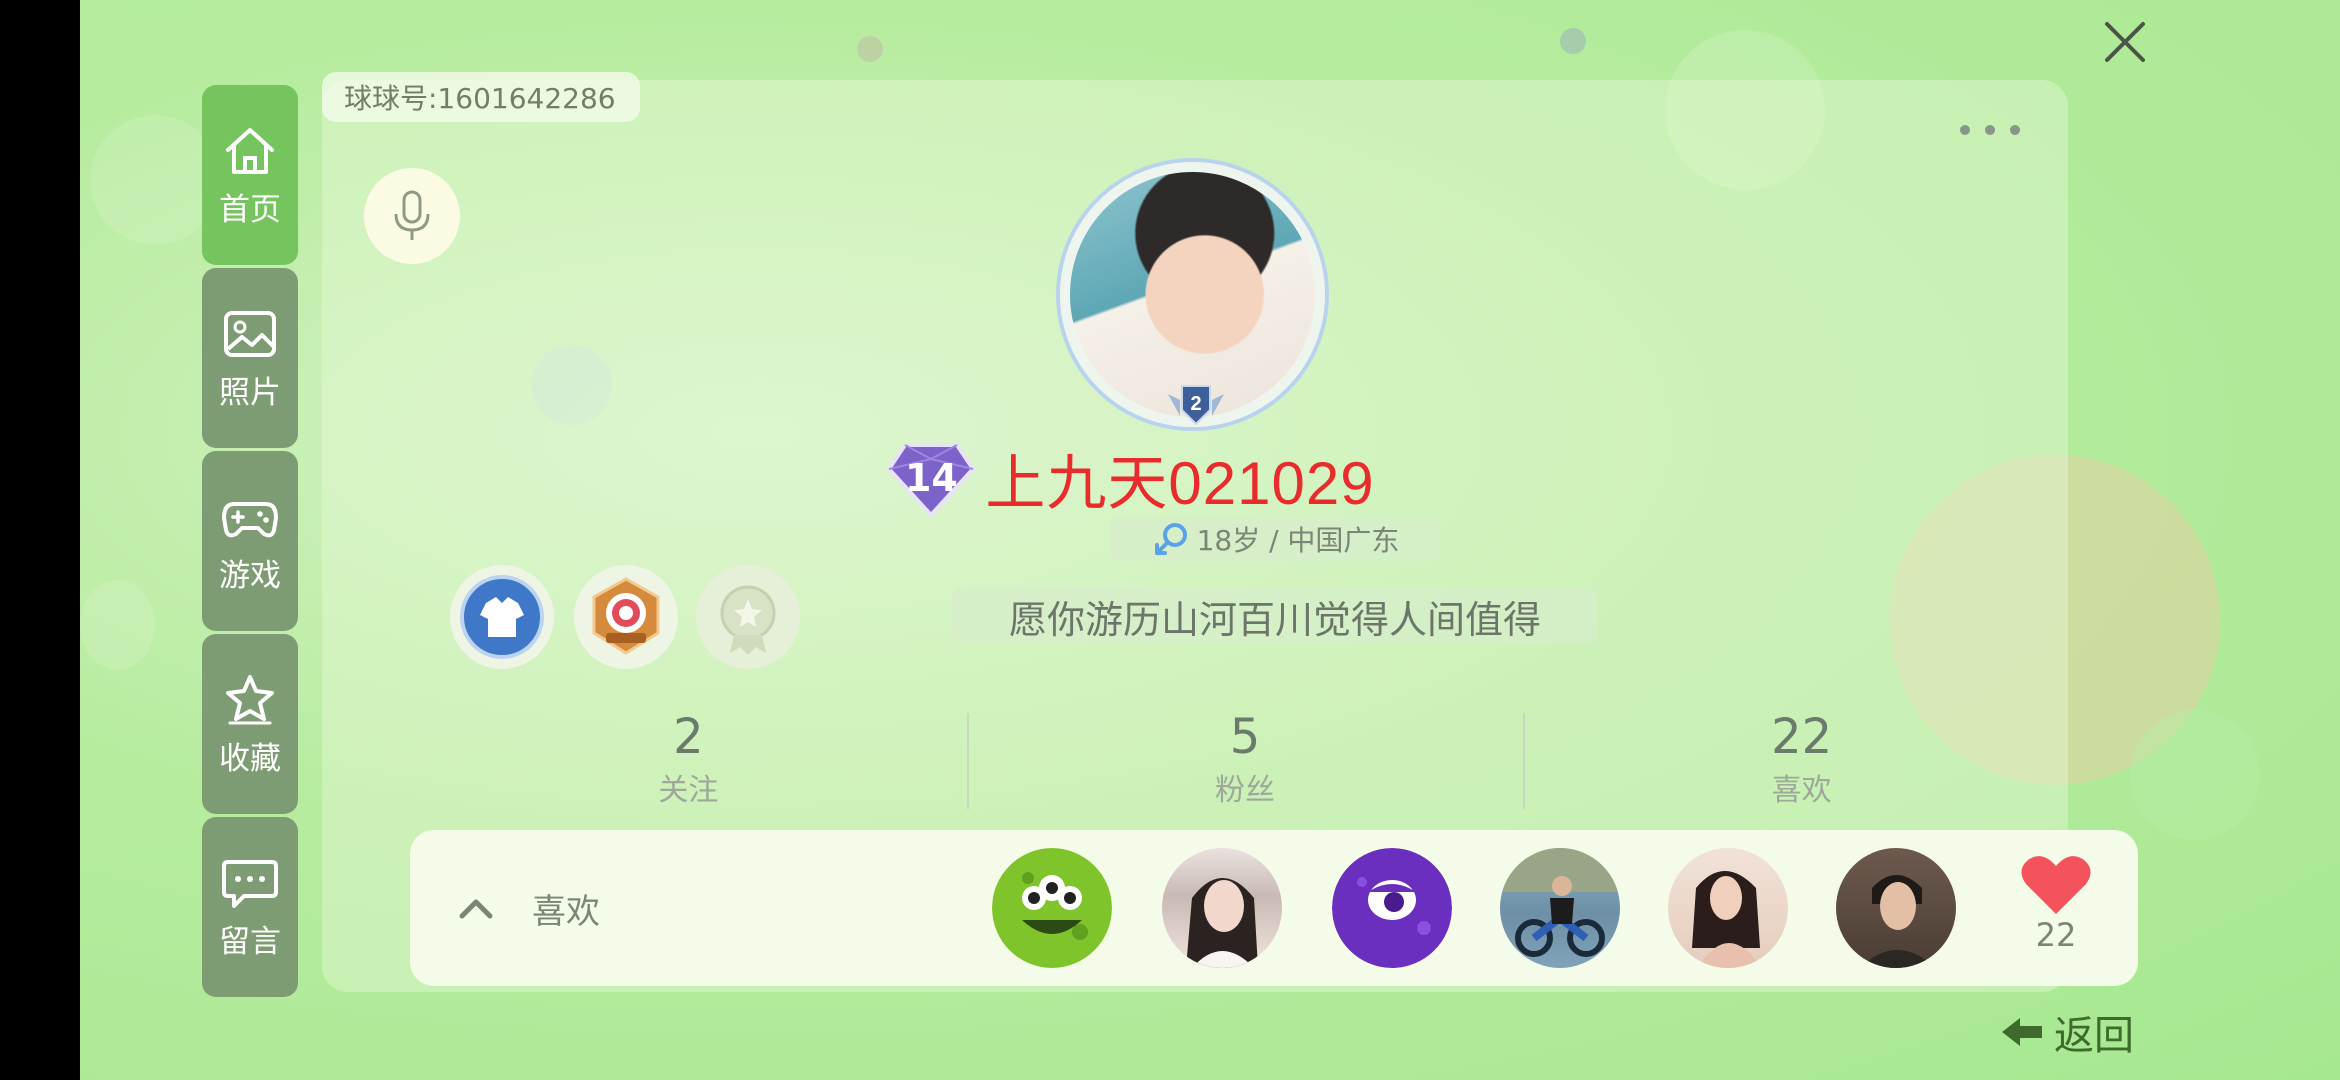 This screenshot has width=2340, height=1080. What do you see at coordinates (1801, 791) in the screenshot?
I see `stat-label: 喜欢` at bounding box center [1801, 791].